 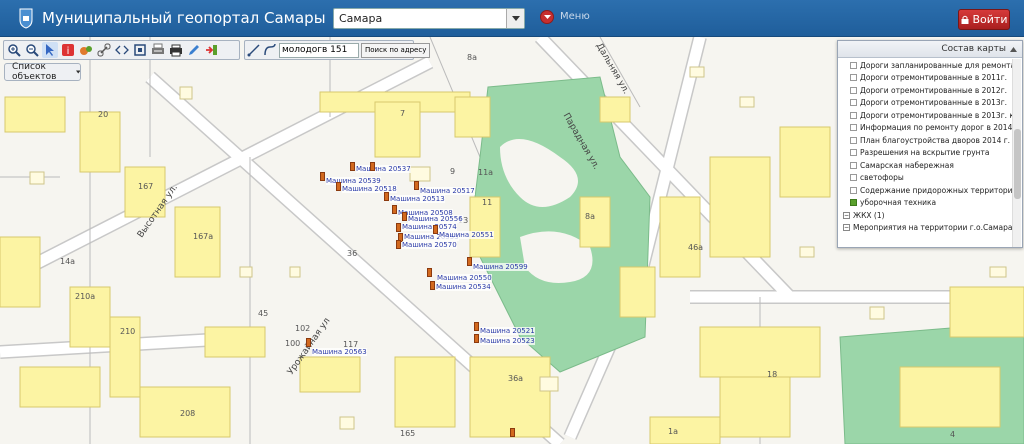 I want to click on layer-item: Дороги отремонтированные в 2012г., so click(x=926, y=90).